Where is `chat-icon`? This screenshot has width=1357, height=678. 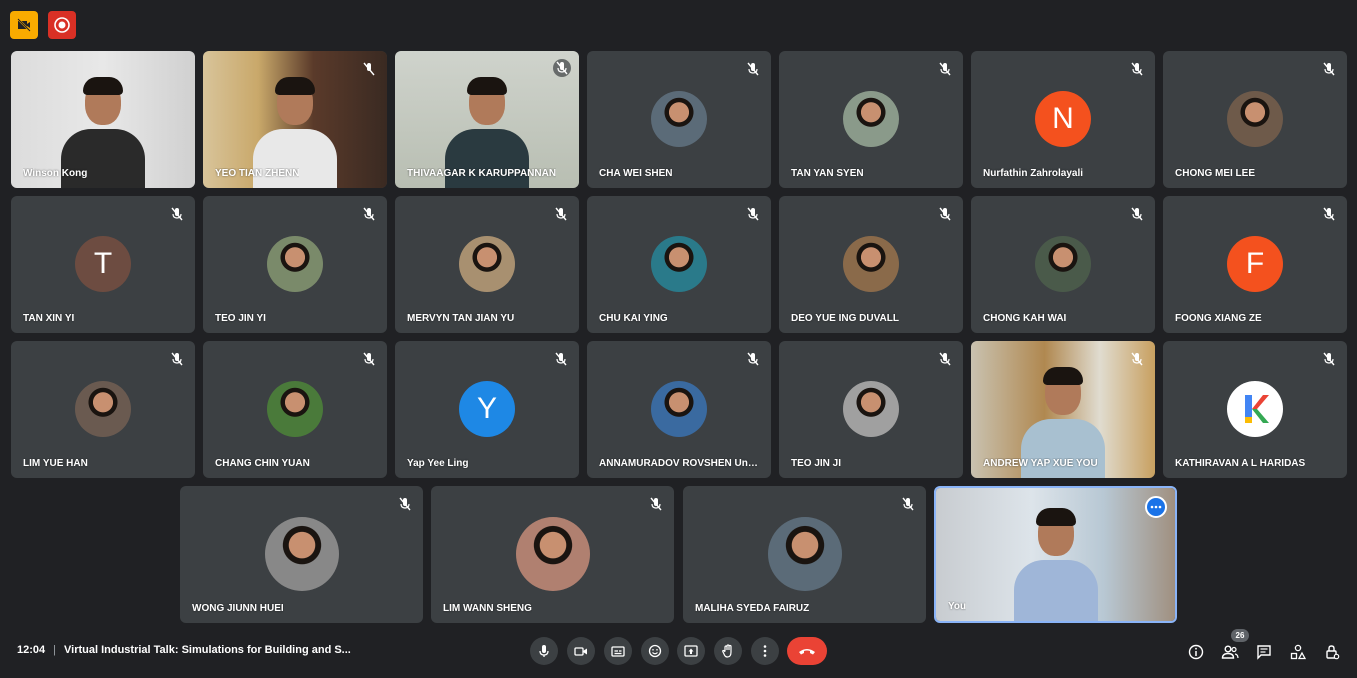
chat-icon is located at coordinates (1264, 652).